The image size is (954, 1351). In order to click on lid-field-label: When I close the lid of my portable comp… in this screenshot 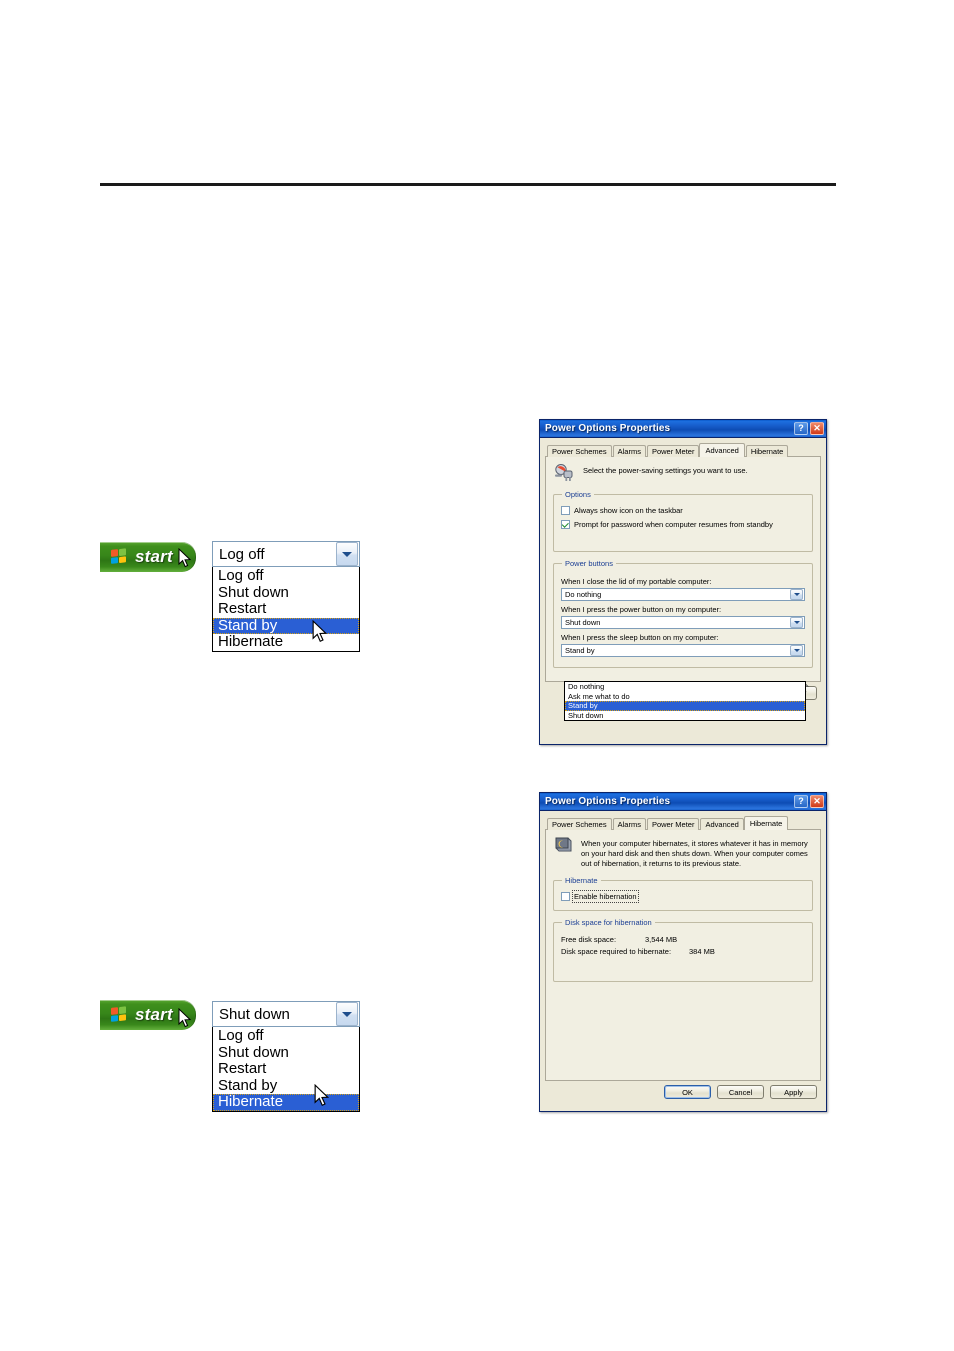, I will do `click(636, 581)`.